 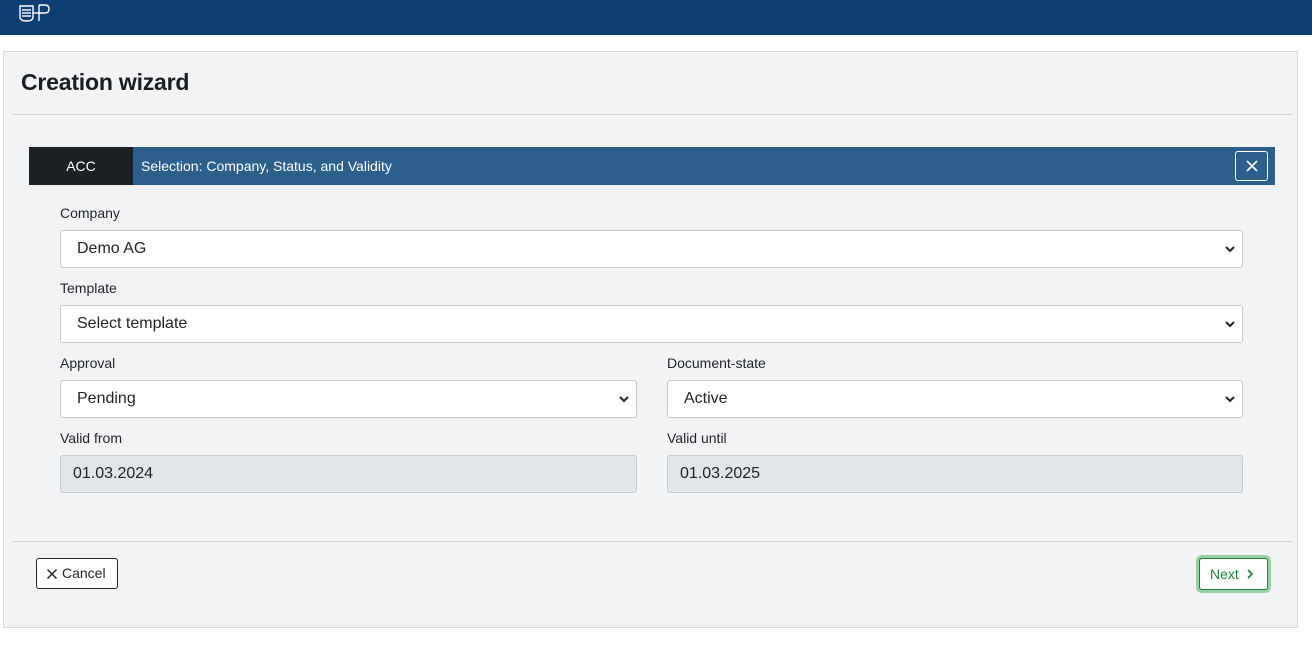 I want to click on document-state-select: Active, so click(x=955, y=399).